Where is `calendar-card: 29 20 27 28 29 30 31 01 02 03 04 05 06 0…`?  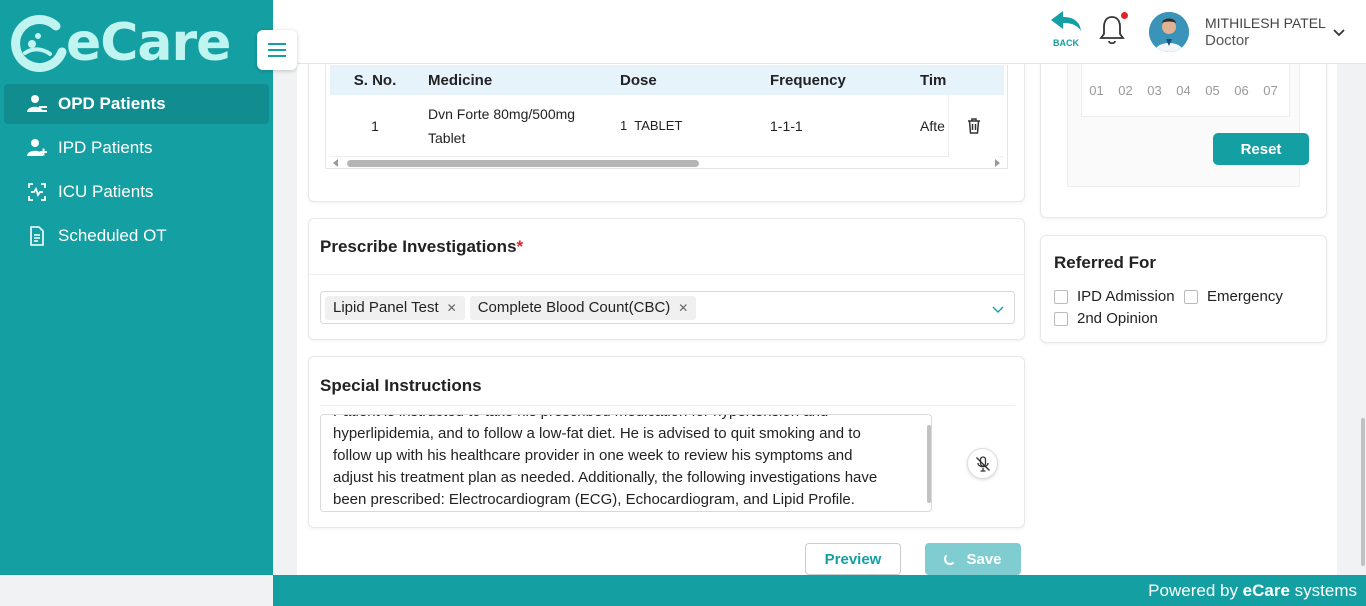 calendar-card: 29 20 27 28 29 30 31 01 02 03 04 05 06 0… is located at coordinates (1183, 141).